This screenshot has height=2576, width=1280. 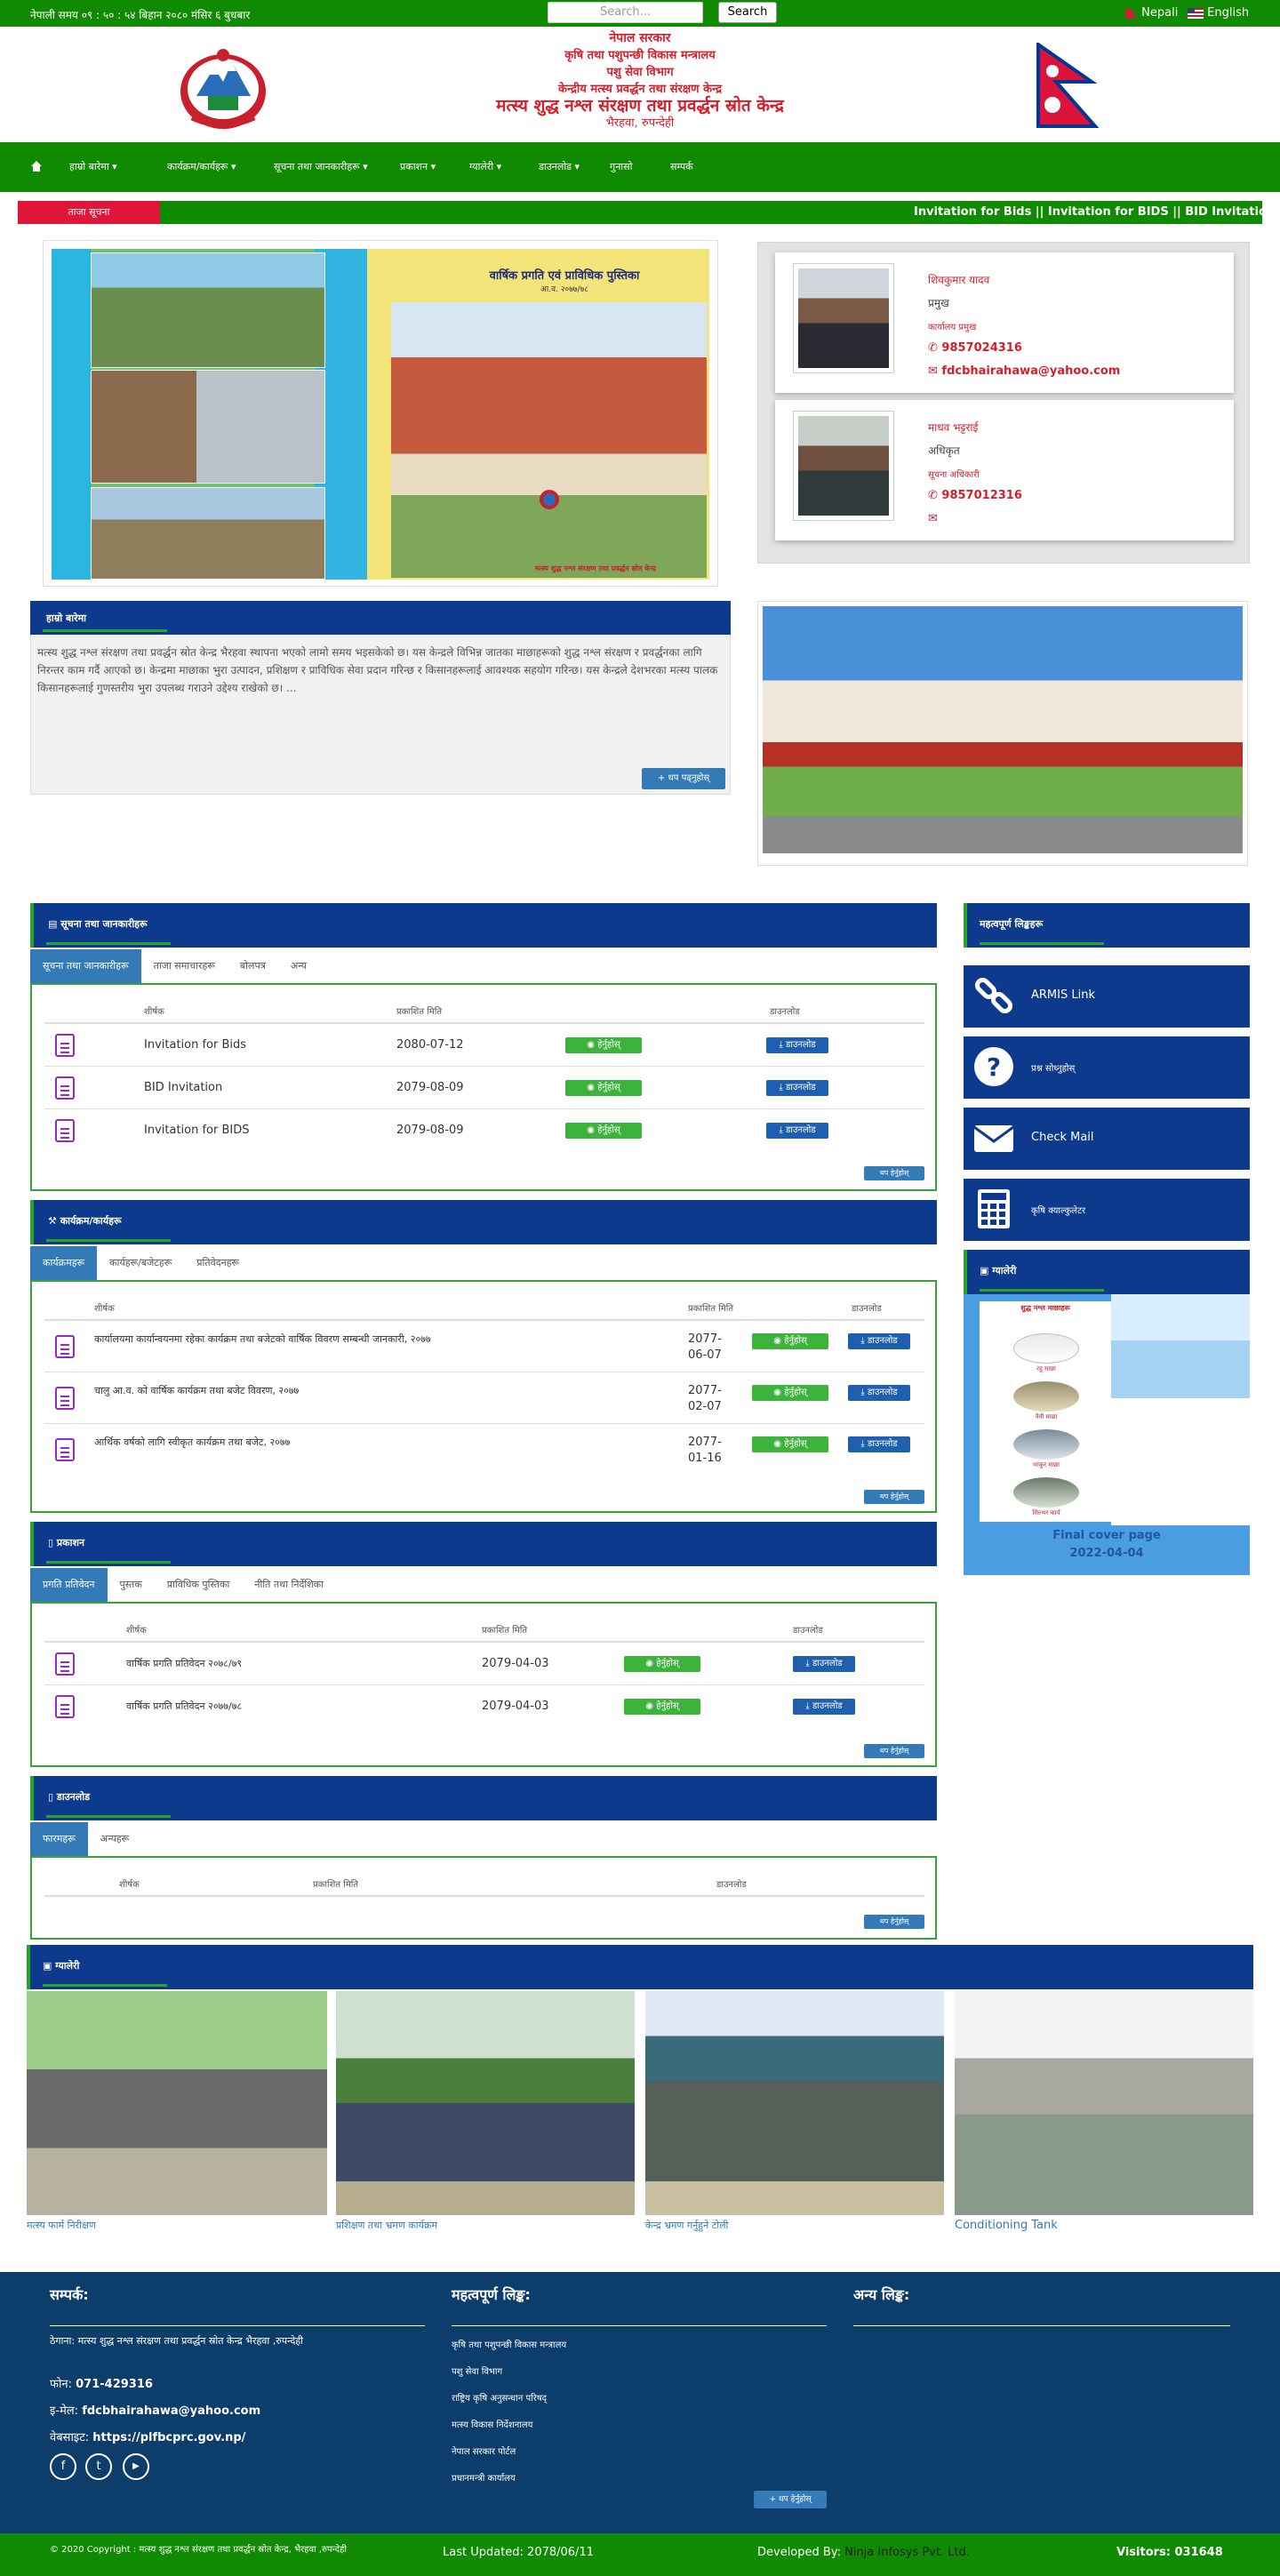 What do you see at coordinates (1107, 996) in the screenshot?
I see `sidebar-link-armis: ARMIS Link` at bounding box center [1107, 996].